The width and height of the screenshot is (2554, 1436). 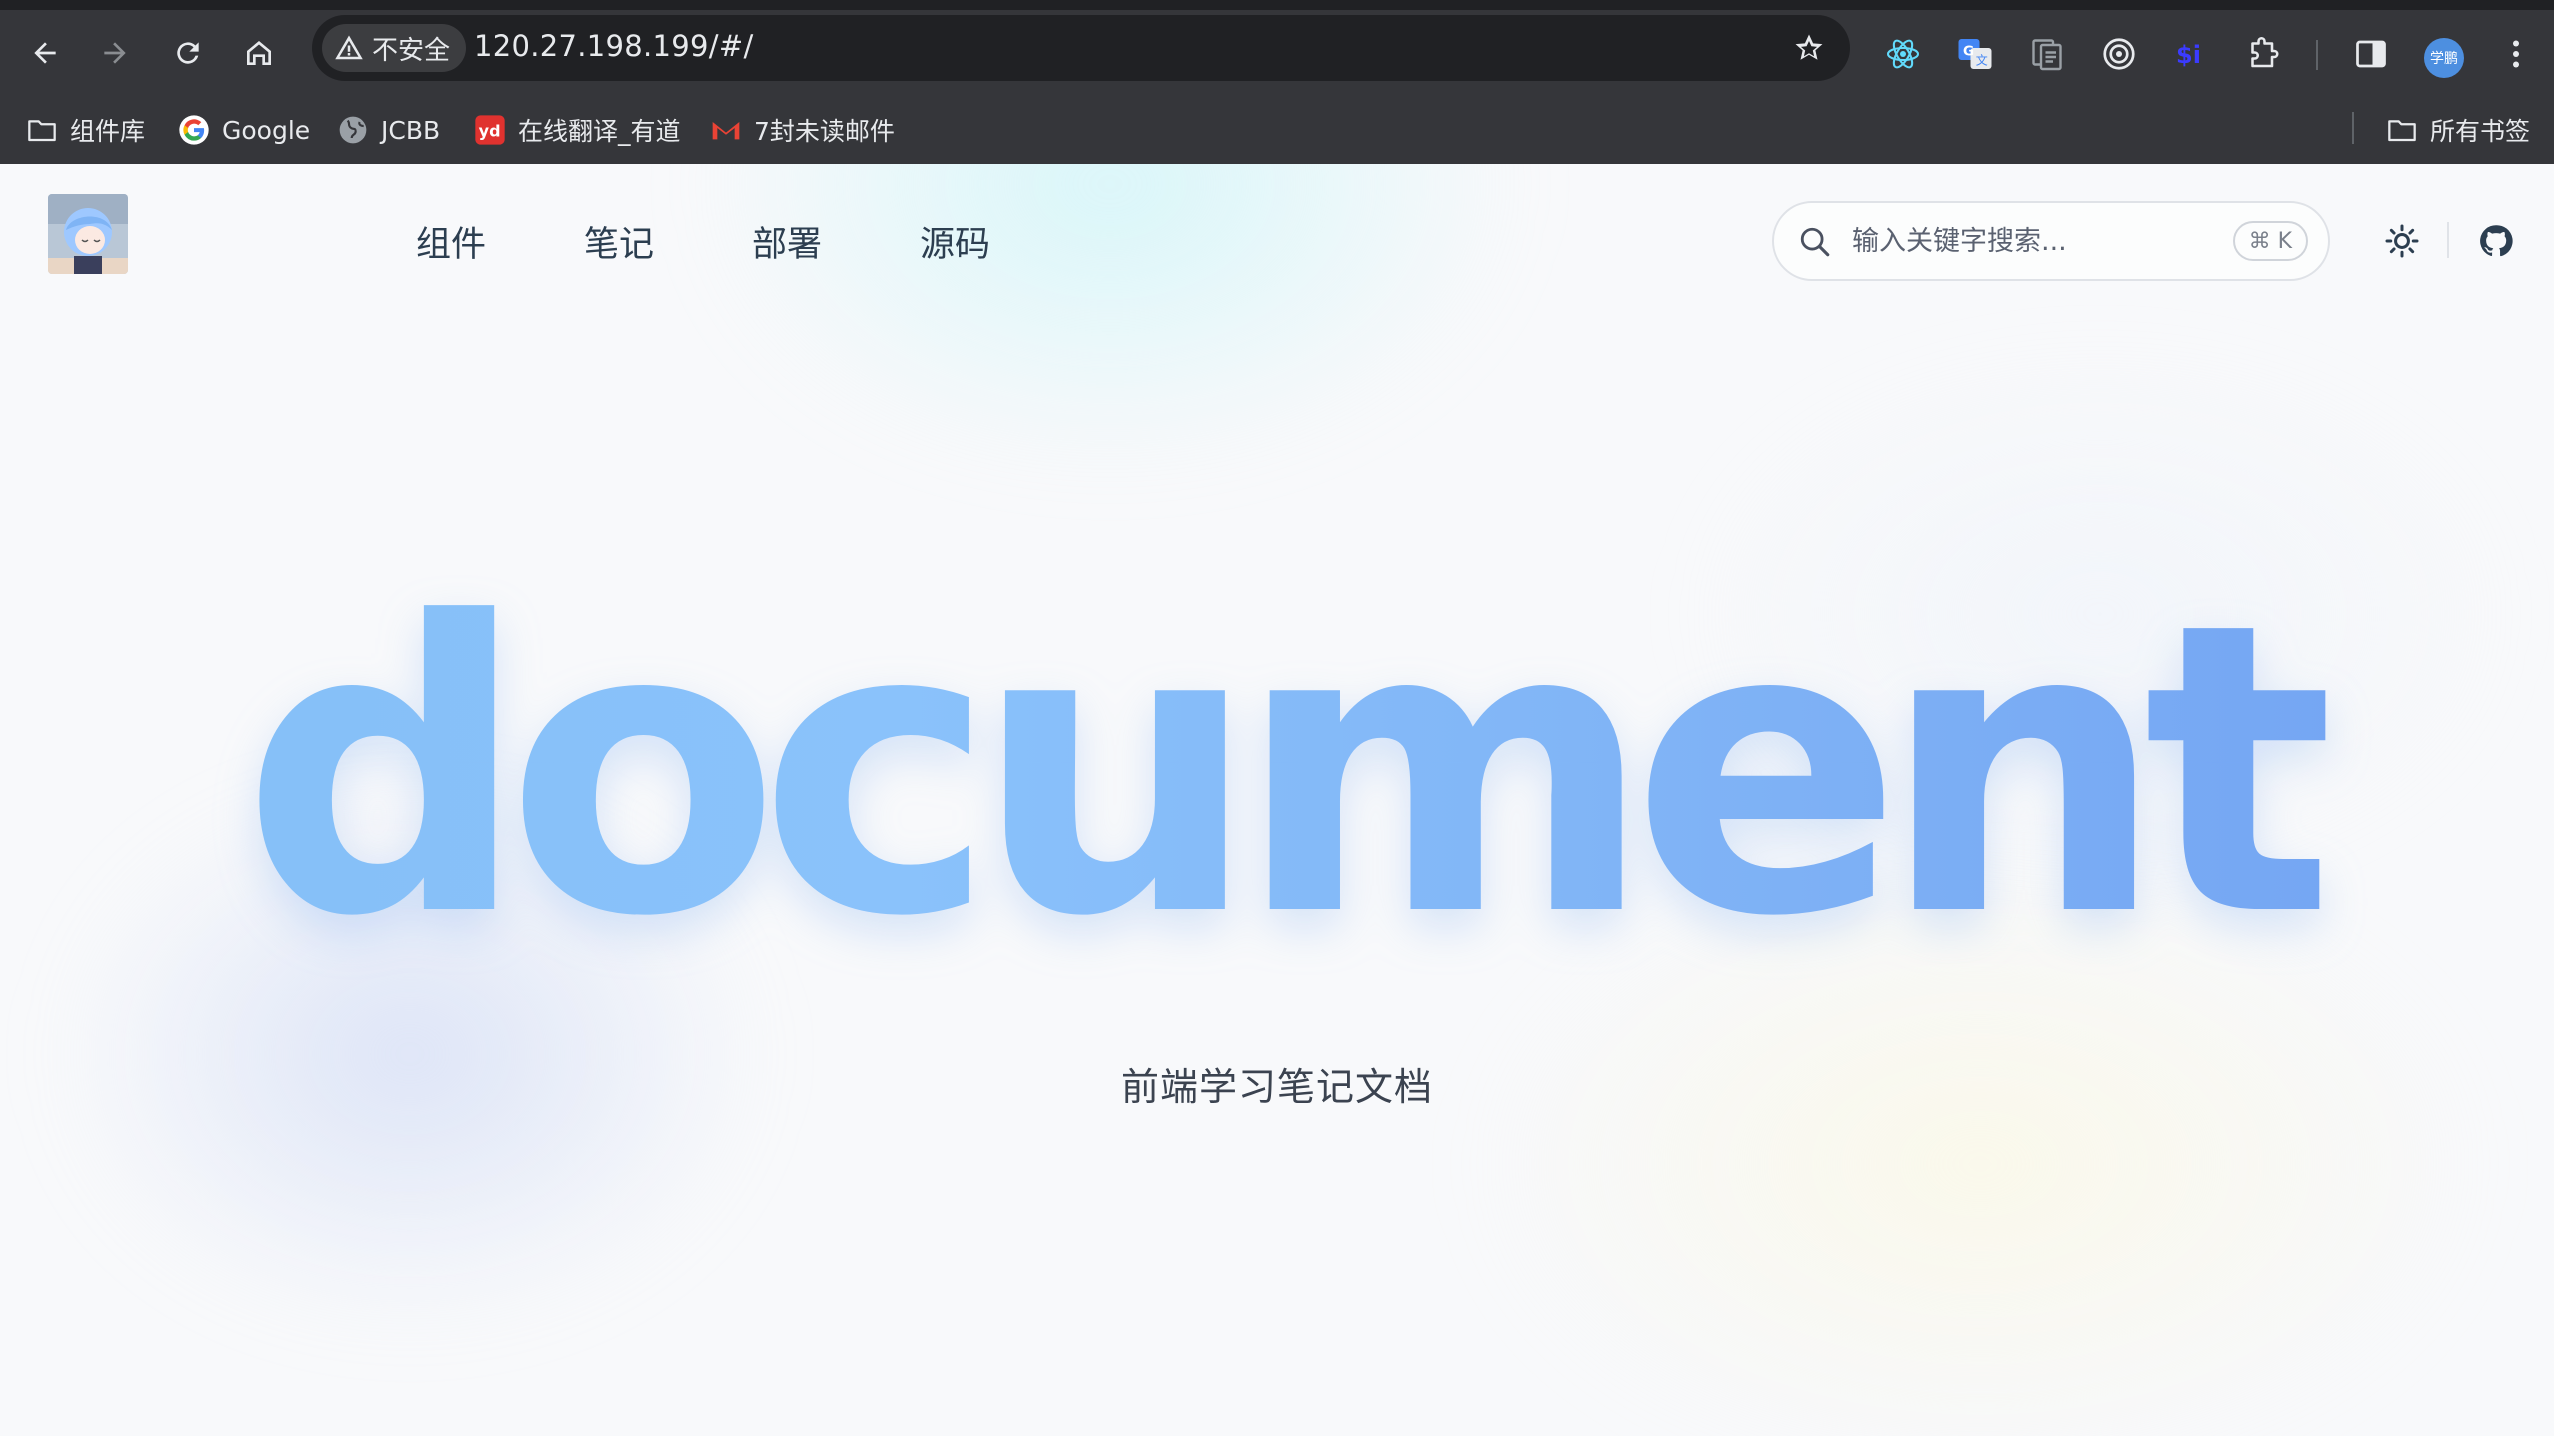 I want to click on globe-icon, so click(x=353, y=130).